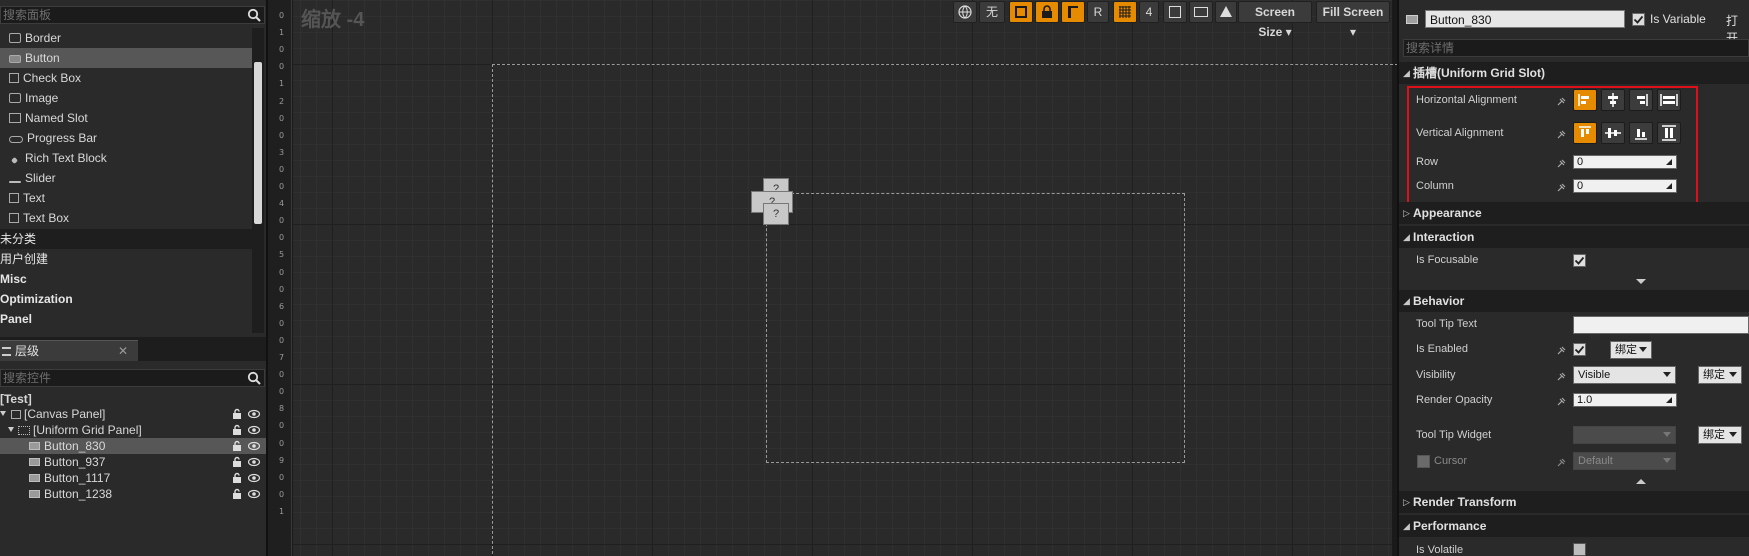 This screenshot has height=556, width=1749. I want to click on render-opacity-input: 1.0, so click(1625, 400).